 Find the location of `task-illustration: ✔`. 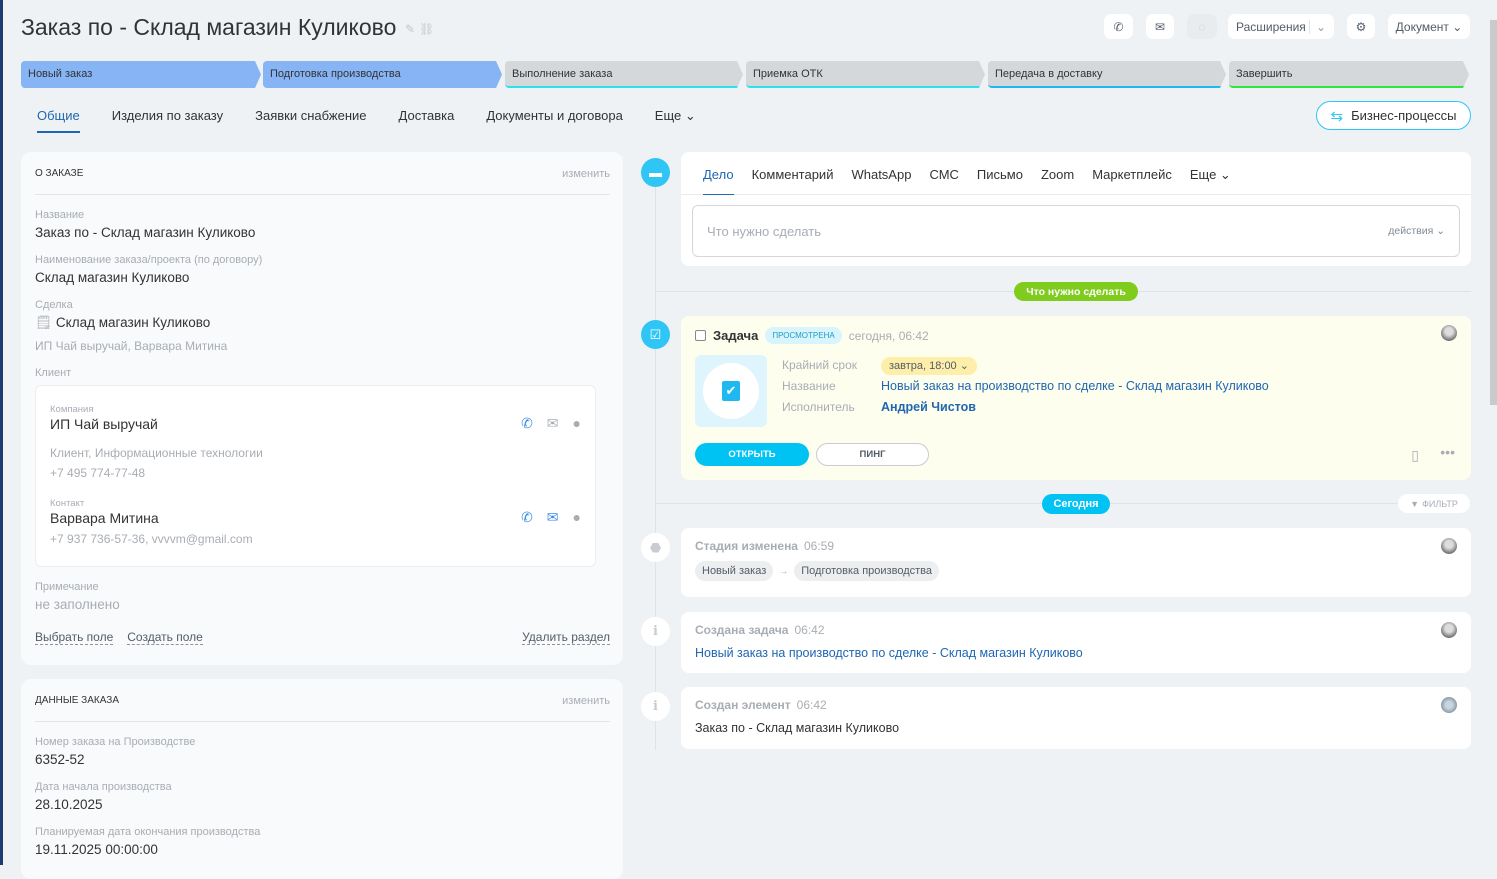

task-illustration: ✔ is located at coordinates (731, 391).